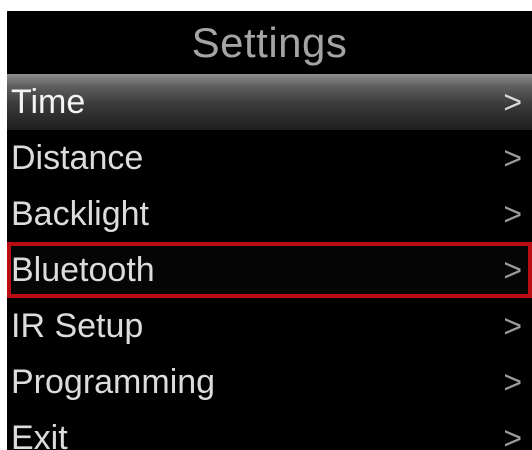 Image resolution: width=532 pixels, height=450 pixels. I want to click on menu-item-time: Time >, so click(269, 102).